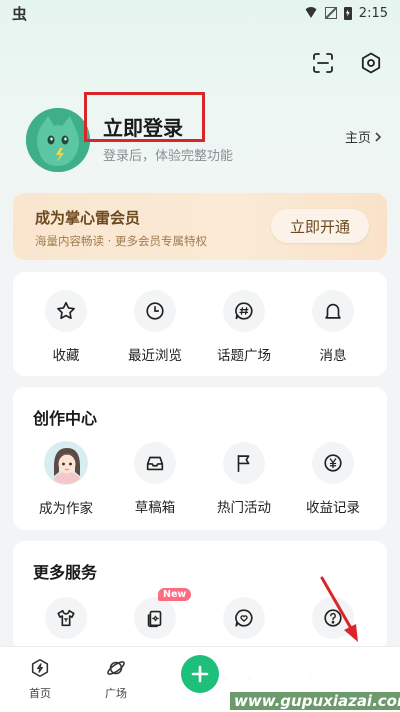  I want to click on gear-icon, so click(371, 63).